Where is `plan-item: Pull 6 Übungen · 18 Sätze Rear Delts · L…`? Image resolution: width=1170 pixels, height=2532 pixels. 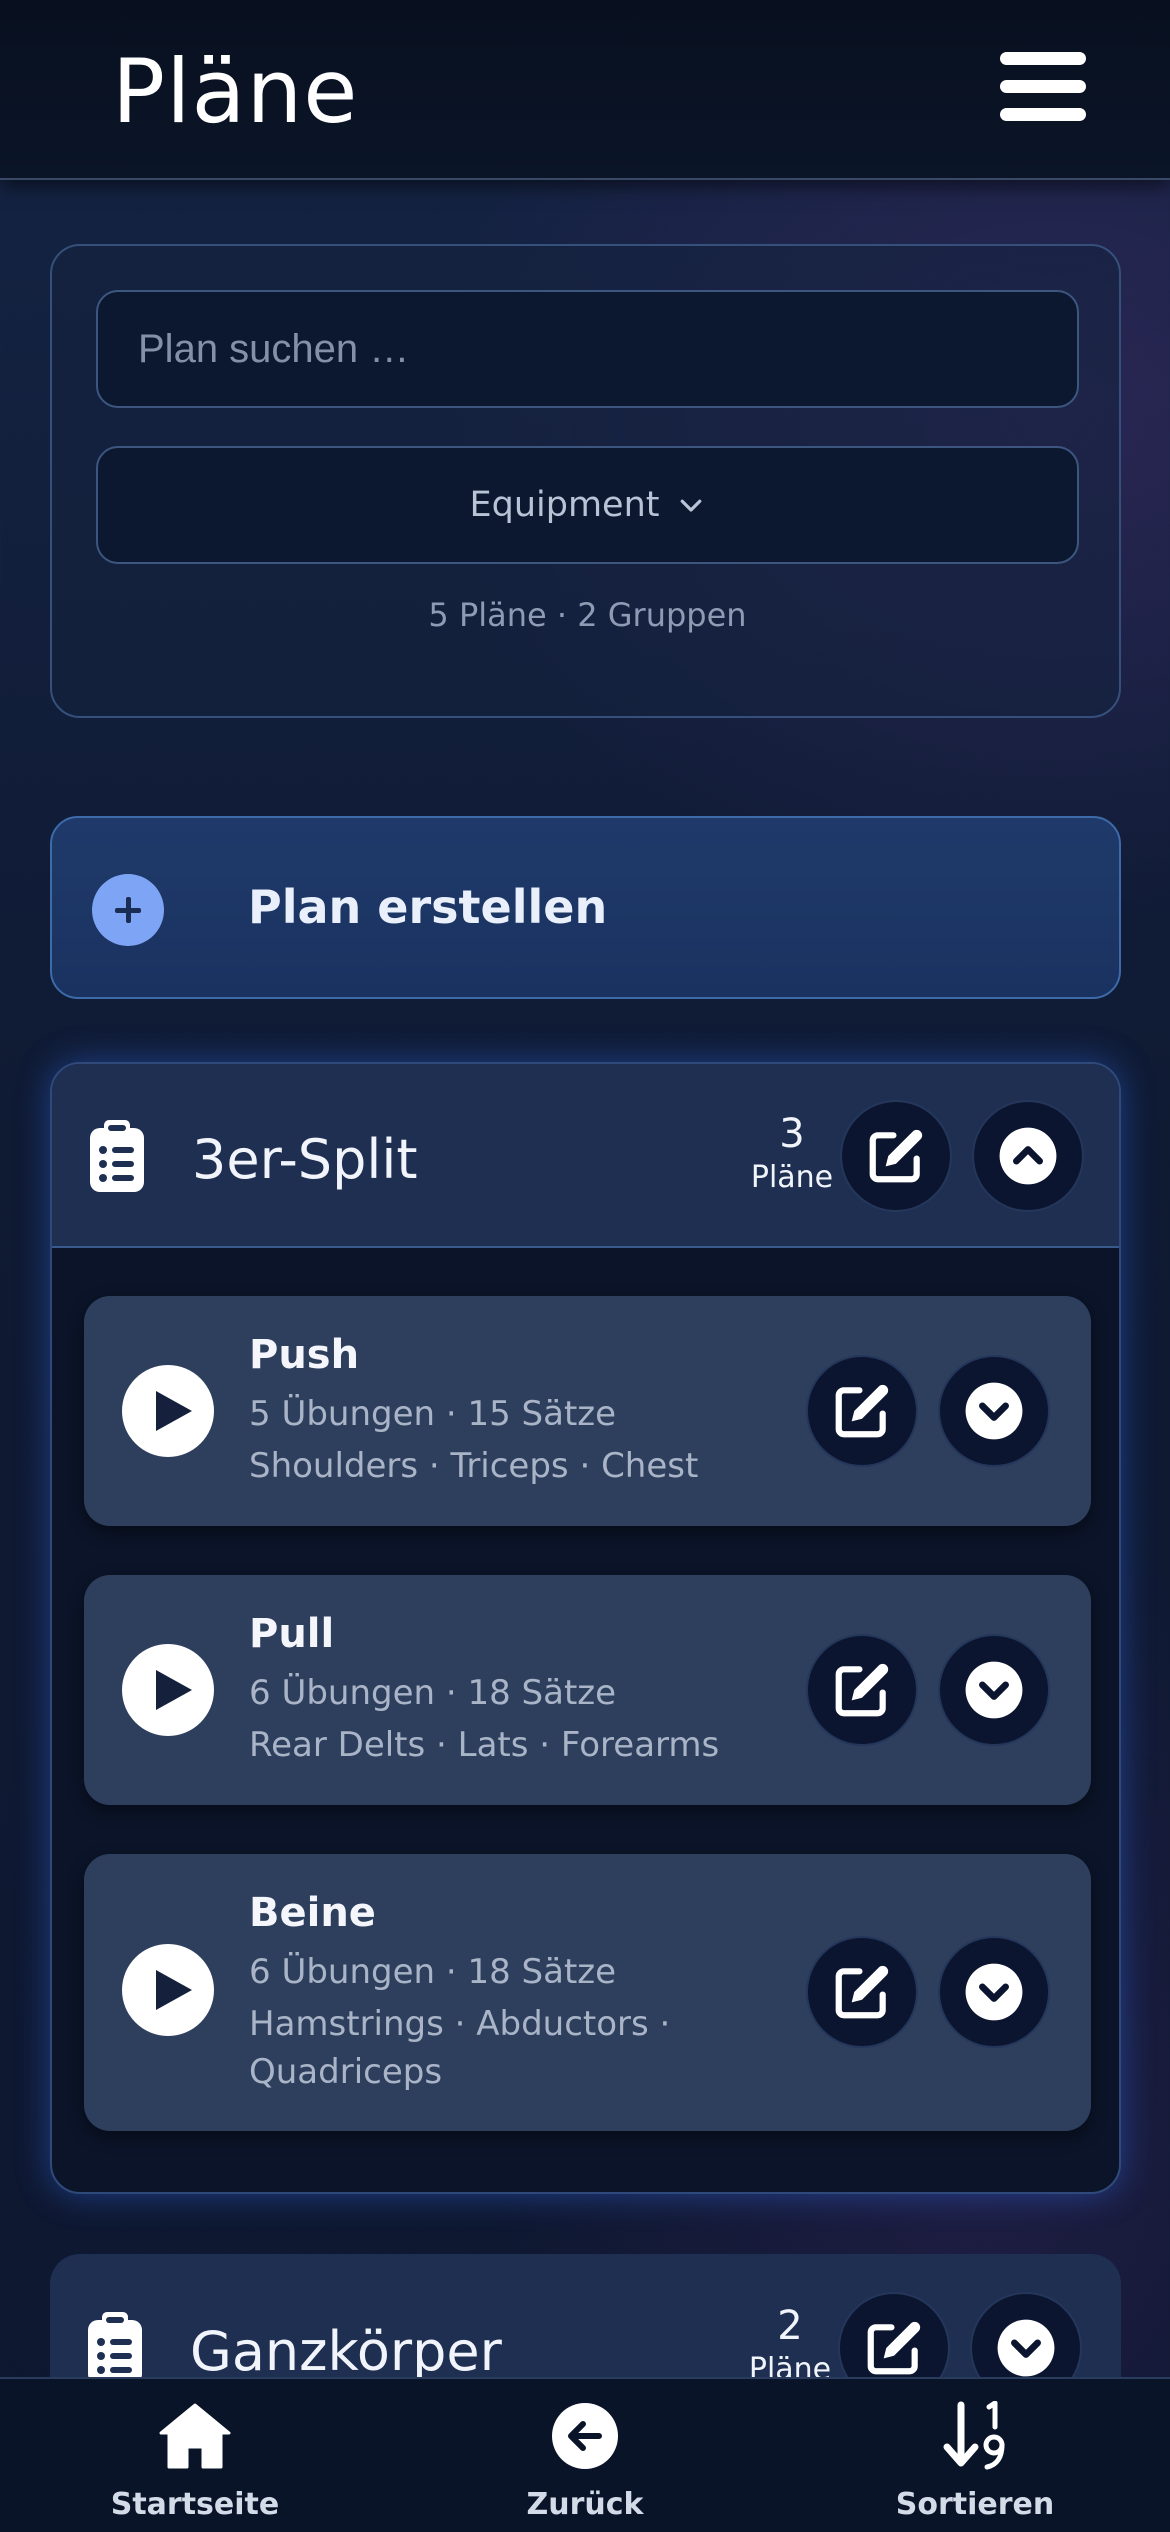
plan-item: Pull 6 Übungen · 18 Sätze Rear Delts · L… is located at coordinates (587, 1690).